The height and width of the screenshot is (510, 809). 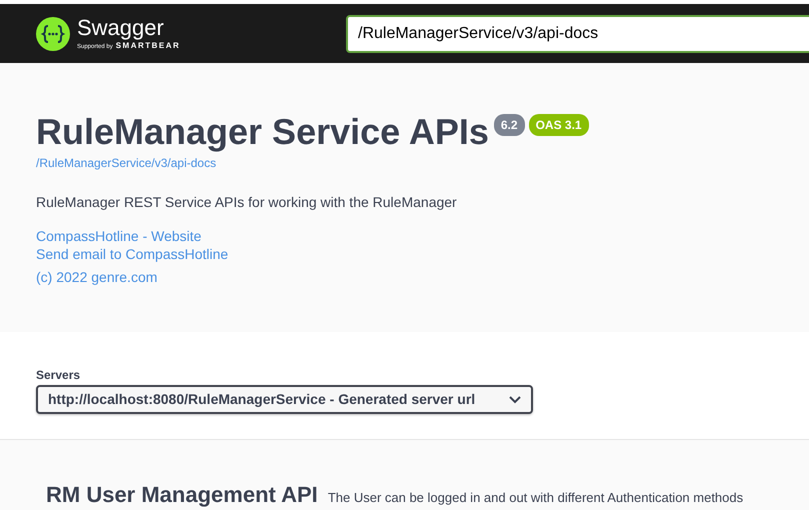 I want to click on url-field: /RuleManagerService/v3/api-docs, so click(x=577, y=33).